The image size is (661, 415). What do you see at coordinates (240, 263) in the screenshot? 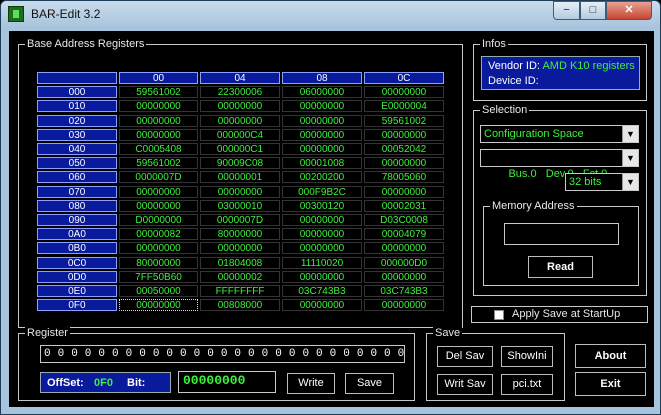
I see `register-cell: 01804008` at bounding box center [240, 263].